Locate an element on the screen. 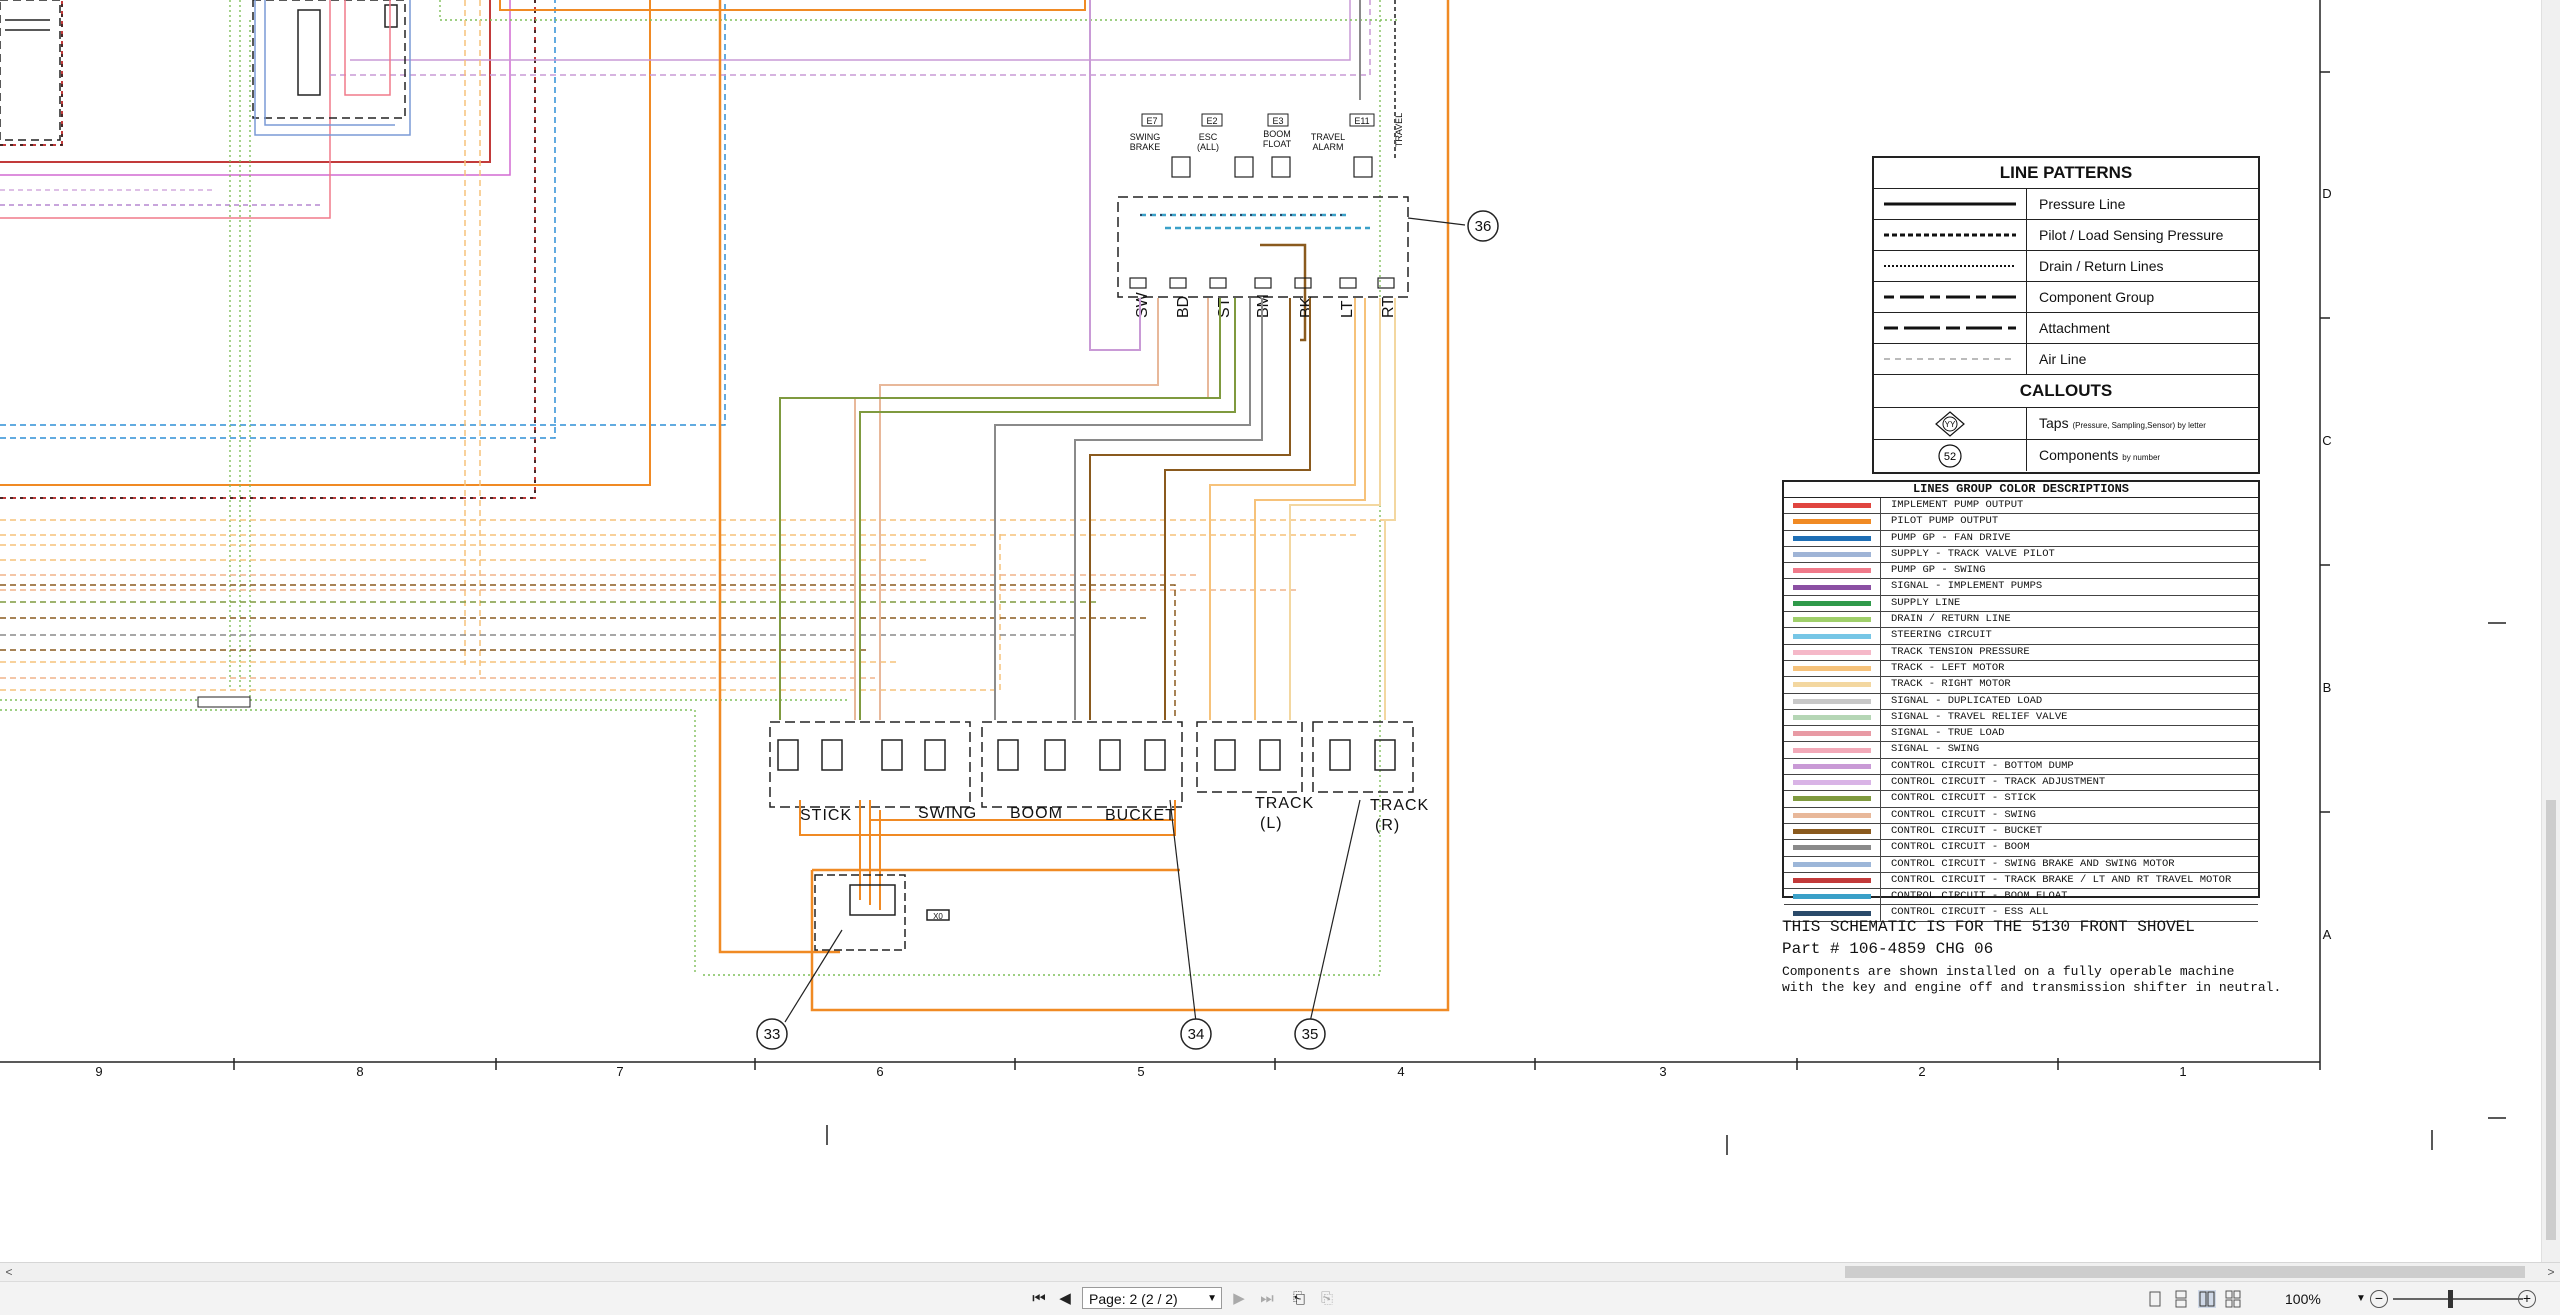 This screenshot has width=2560, height=1315. scroll-right-icon: > is located at coordinates (2551, 1272).